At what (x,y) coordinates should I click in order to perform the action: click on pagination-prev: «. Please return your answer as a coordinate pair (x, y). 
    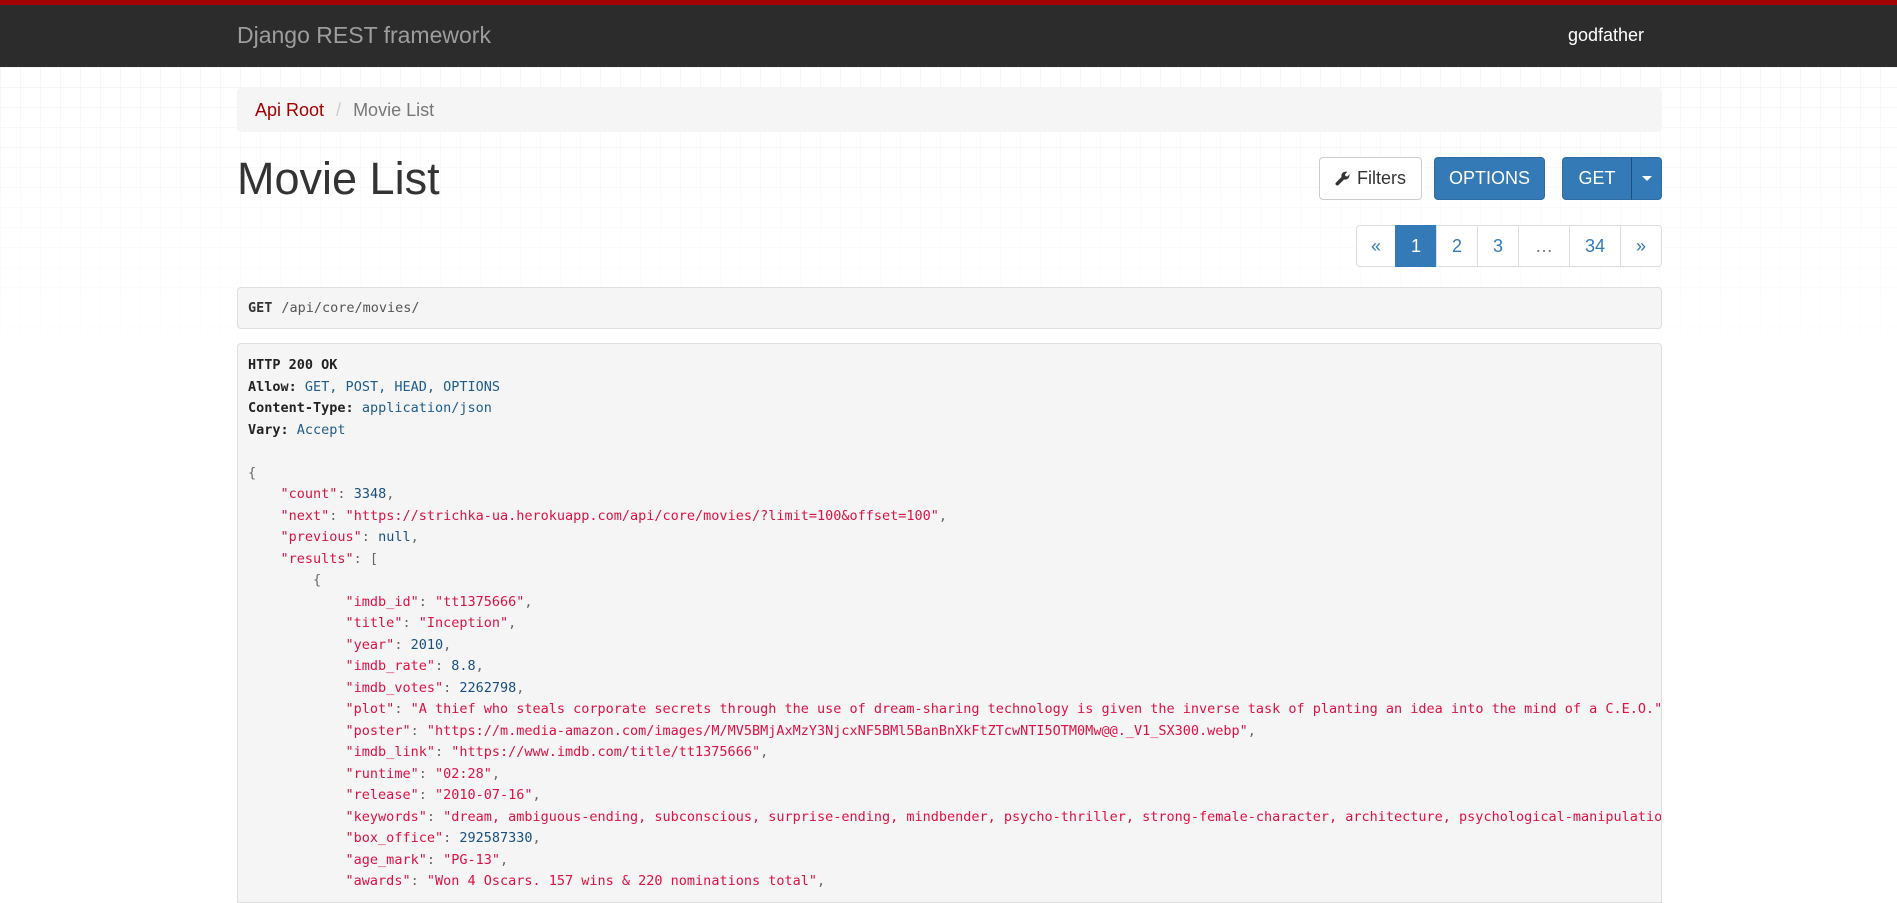
    Looking at the image, I should click on (1376, 246).